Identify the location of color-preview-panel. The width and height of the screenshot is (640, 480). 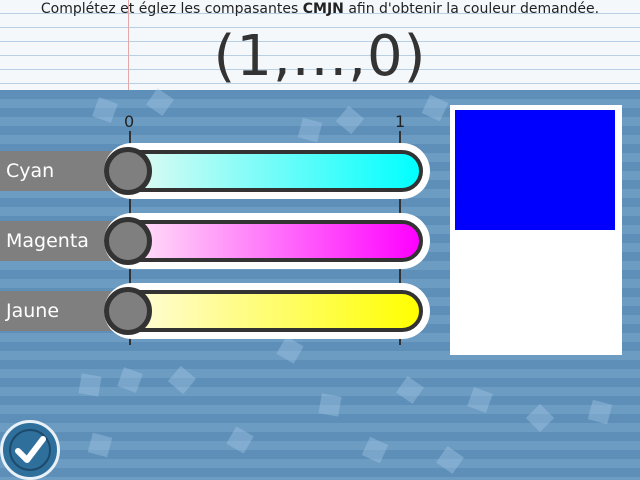
(536, 230).